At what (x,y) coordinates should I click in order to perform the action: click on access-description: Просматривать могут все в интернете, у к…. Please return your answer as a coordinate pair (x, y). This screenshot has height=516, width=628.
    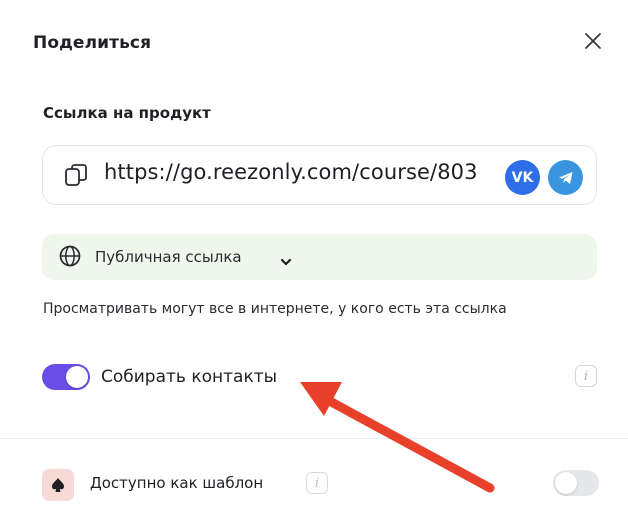
    Looking at the image, I should click on (275, 309).